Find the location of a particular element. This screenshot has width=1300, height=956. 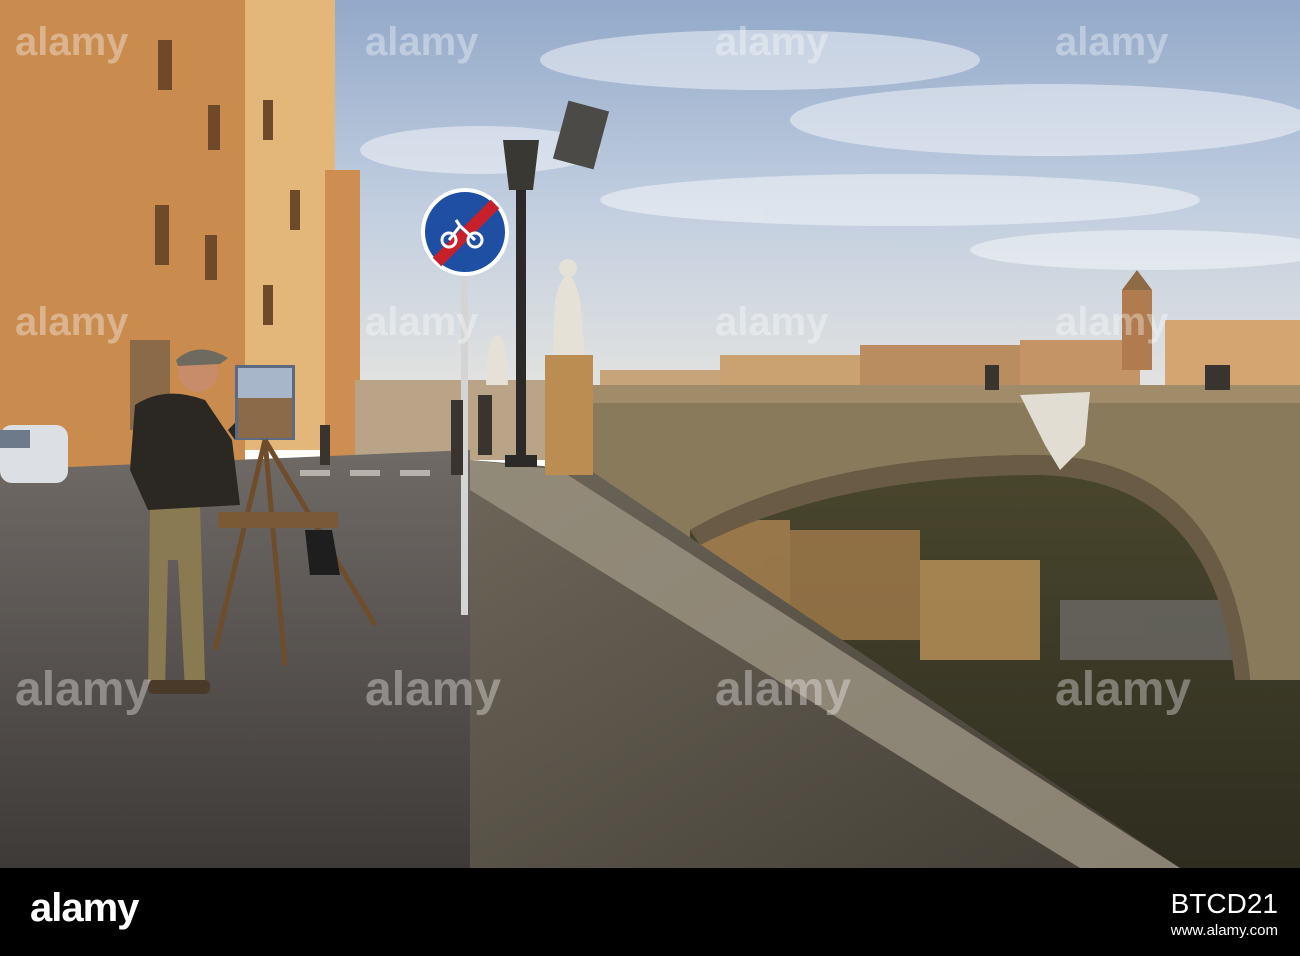

crosswalk is located at coordinates (365, 473).